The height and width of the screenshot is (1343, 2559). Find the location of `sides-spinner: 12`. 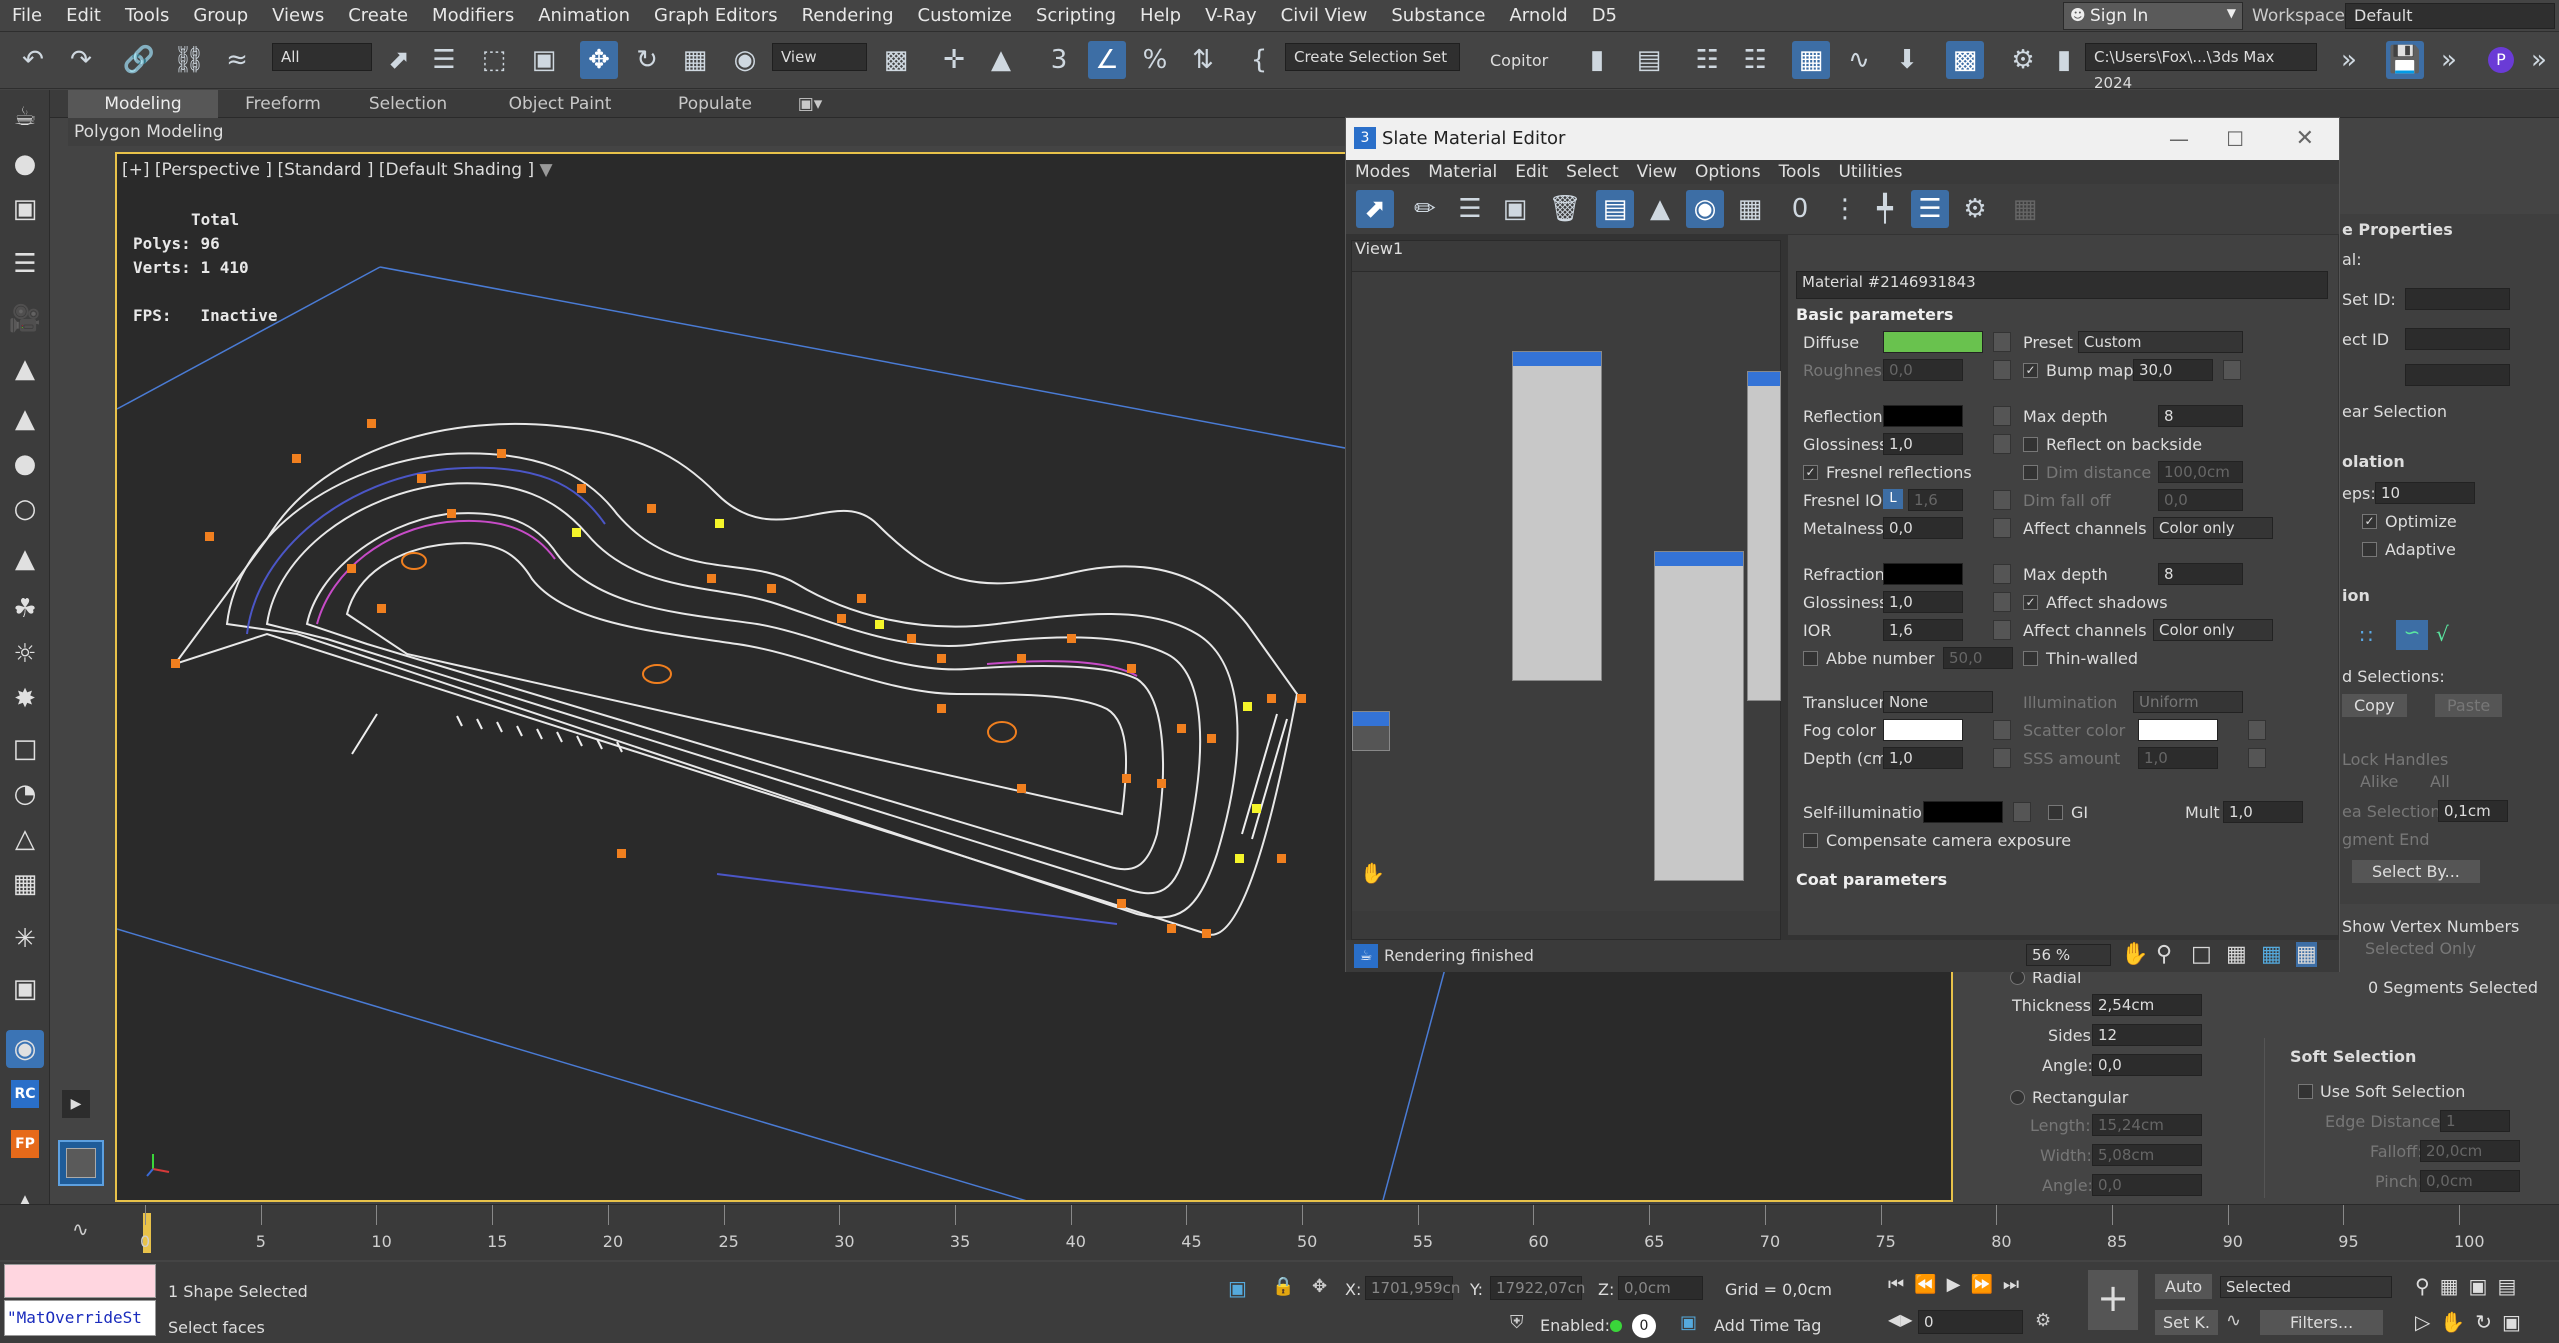

sides-spinner: 12 is located at coordinates (2147, 1035).